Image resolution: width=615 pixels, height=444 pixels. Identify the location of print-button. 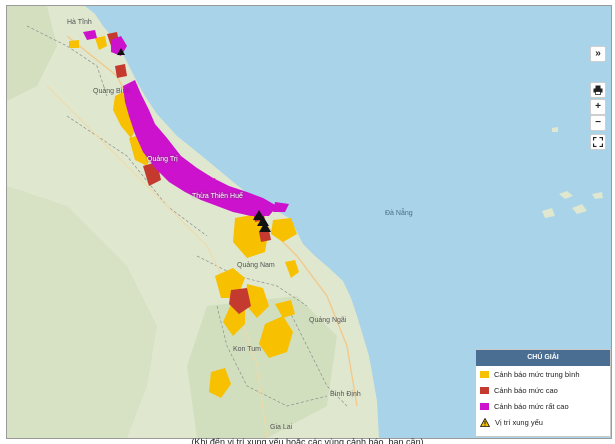
(598, 90).